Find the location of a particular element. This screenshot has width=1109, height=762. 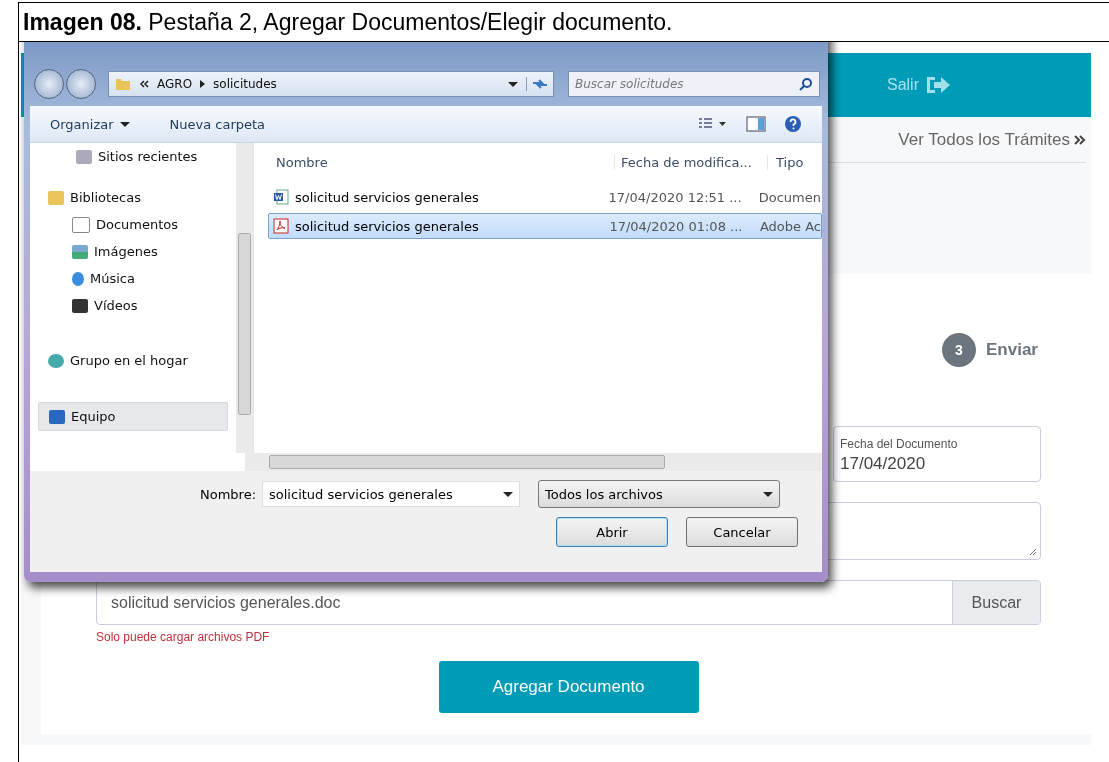

navigation-item: Grupo en el hogar is located at coordinates (133, 360).